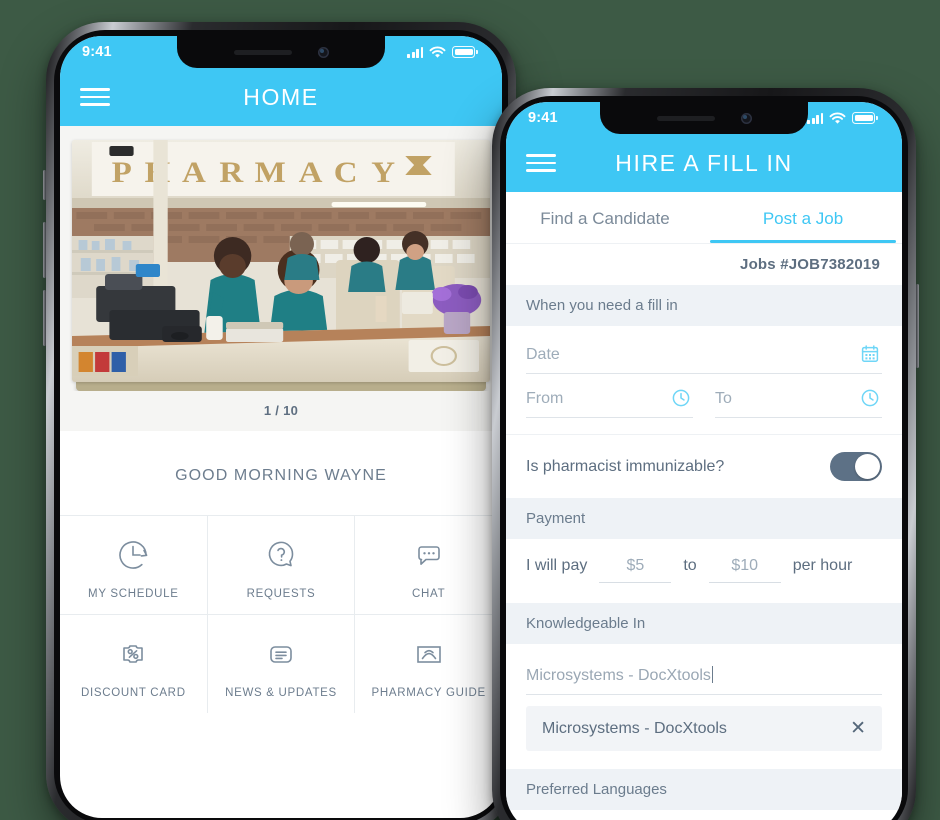 This screenshot has width=940, height=820. Describe the element at coordinates (429, 594) in the screenshot. I see `tile-label: CHAT` at that location.